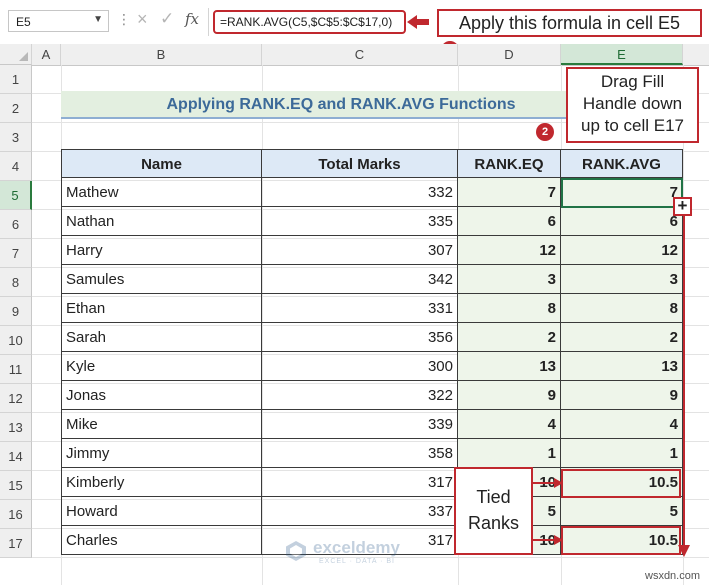  Describe the element at coordinates (16, 54) in the screenshot. I see `select-all-corner` at that location.